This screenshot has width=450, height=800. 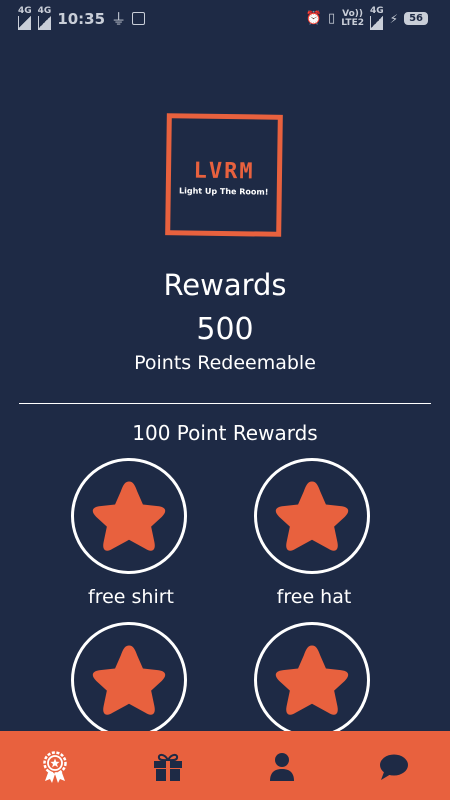 I want to click on page-title: Rewards, so click(x=225, y=285).